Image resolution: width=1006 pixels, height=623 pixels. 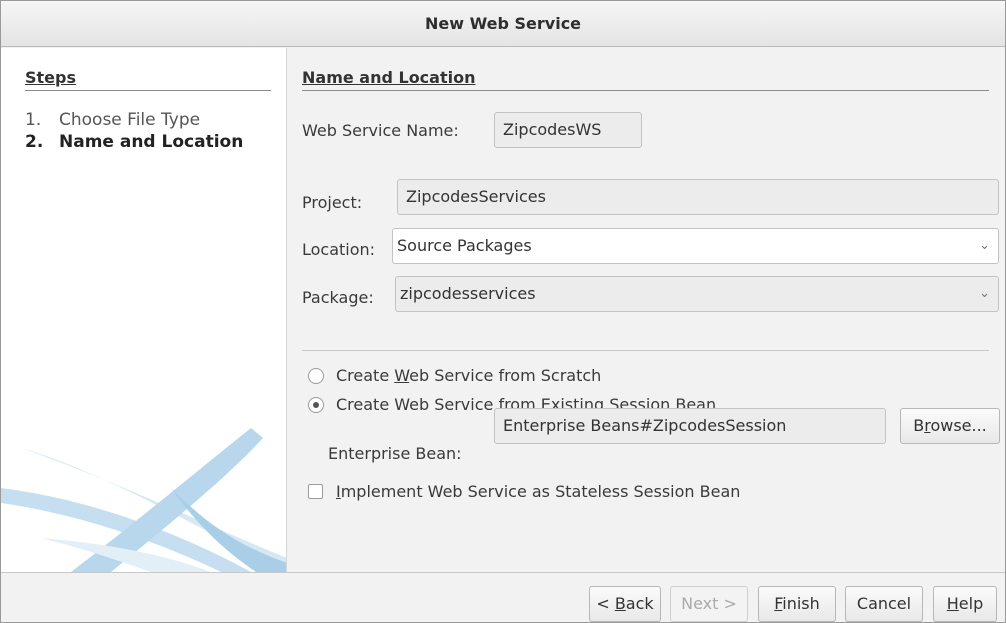 What do you see at coordinates (33, 120) in the screenshot?
I see `step-number: 1.` at bounding box center [33, 120].